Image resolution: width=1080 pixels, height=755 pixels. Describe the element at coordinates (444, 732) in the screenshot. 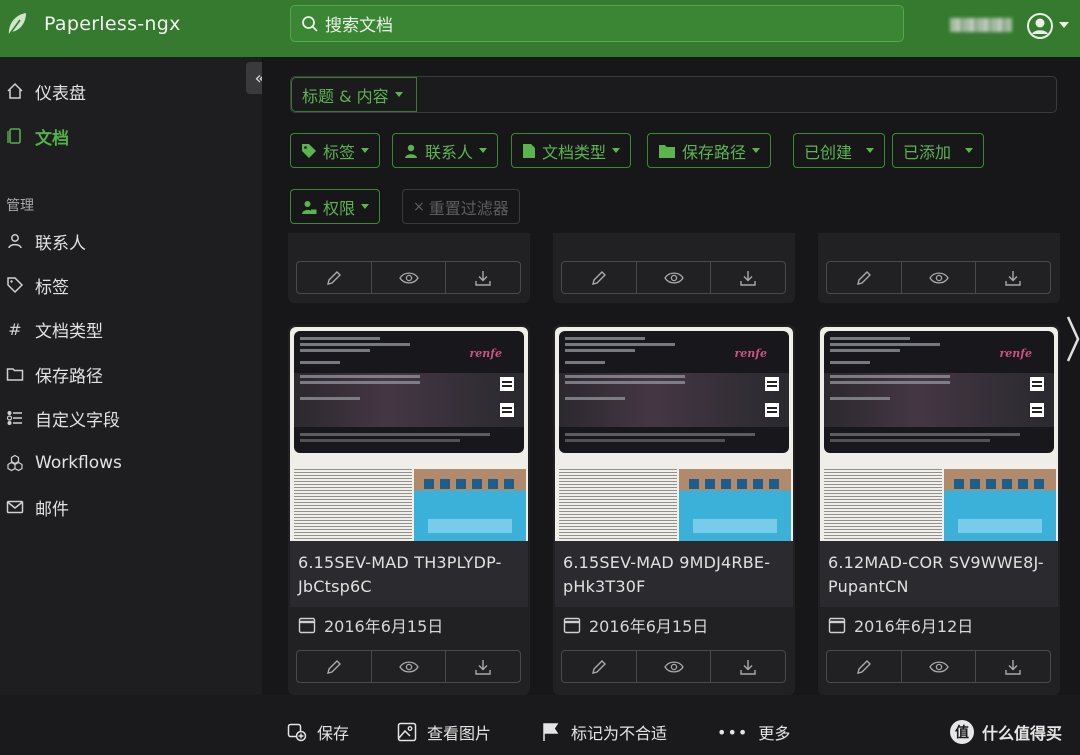

I see `view-image-button: 查看图片` at that location.